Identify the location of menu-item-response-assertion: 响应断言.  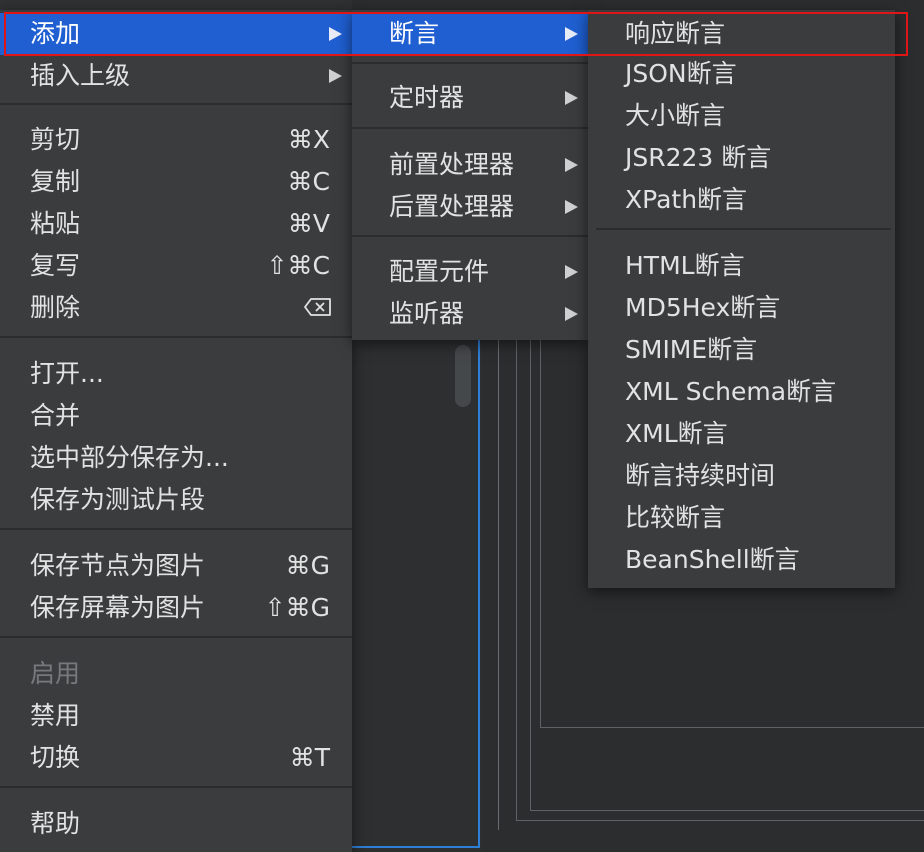
(741, 34).